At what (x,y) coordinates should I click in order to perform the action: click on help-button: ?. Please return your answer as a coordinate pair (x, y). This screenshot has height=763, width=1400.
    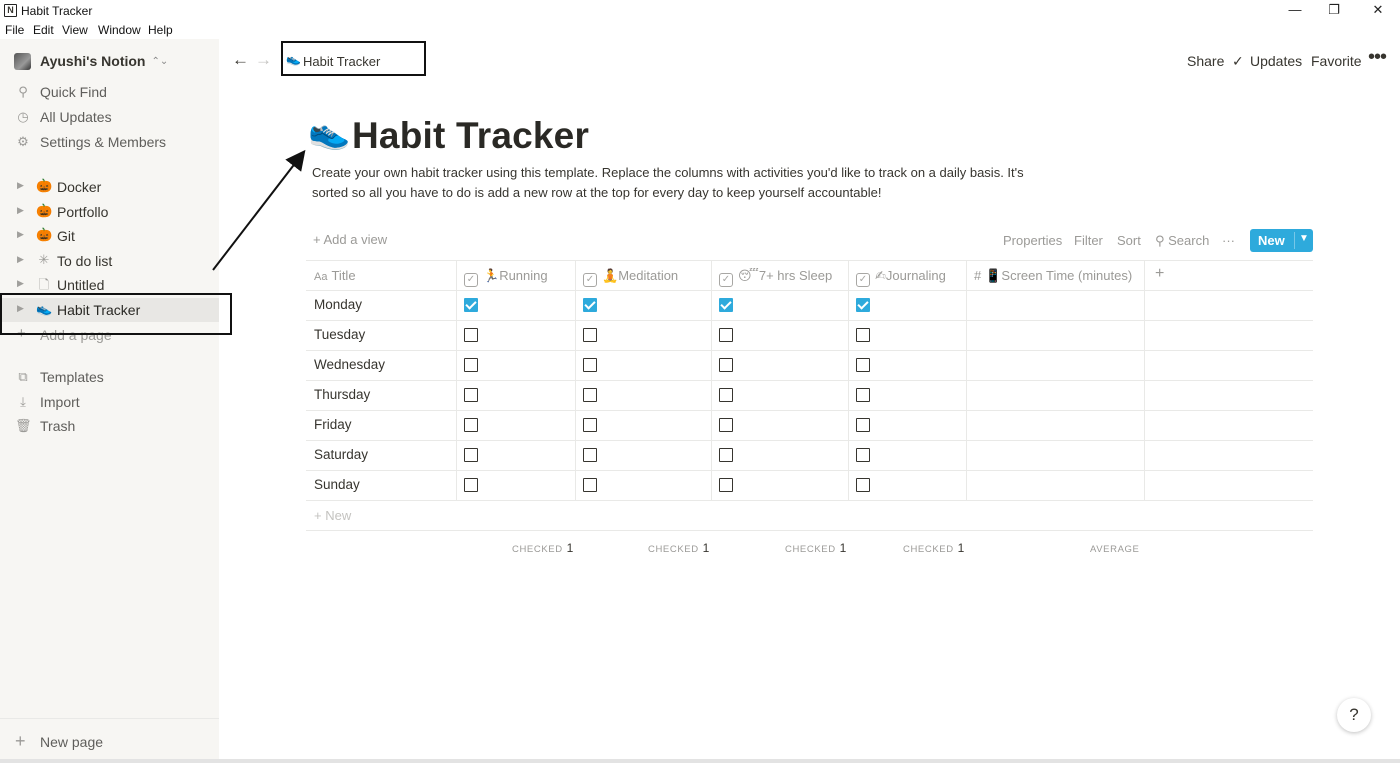
    Looking at the image, I should click on (1354, 715).